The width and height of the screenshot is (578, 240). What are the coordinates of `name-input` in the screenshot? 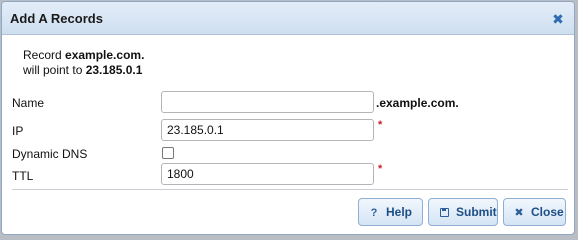 It's located at (267, 102).